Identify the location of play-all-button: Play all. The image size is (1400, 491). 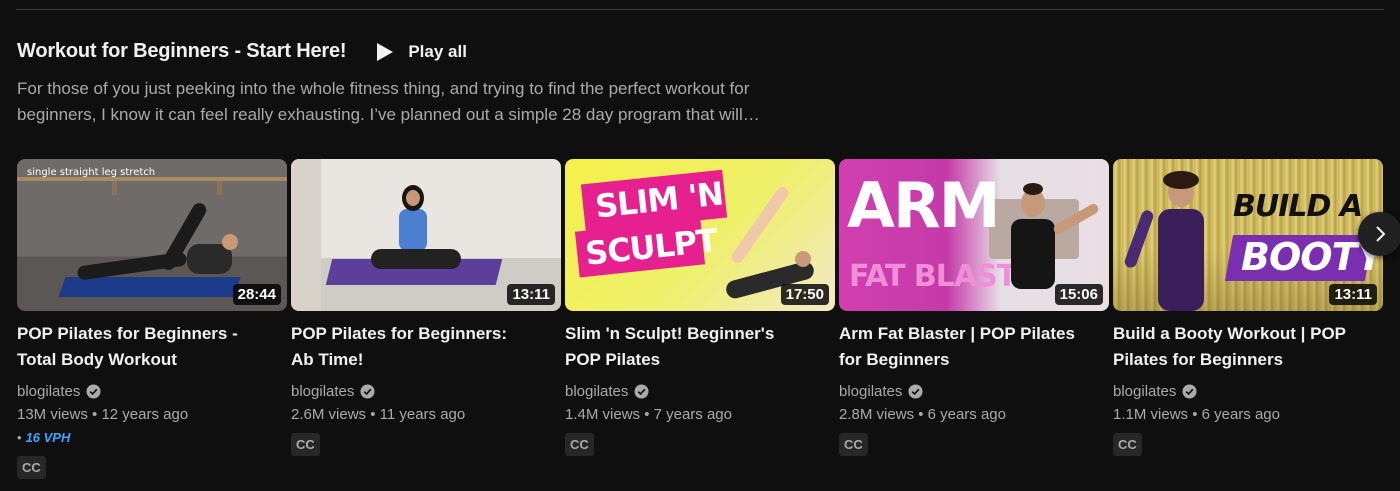
(421, 52).